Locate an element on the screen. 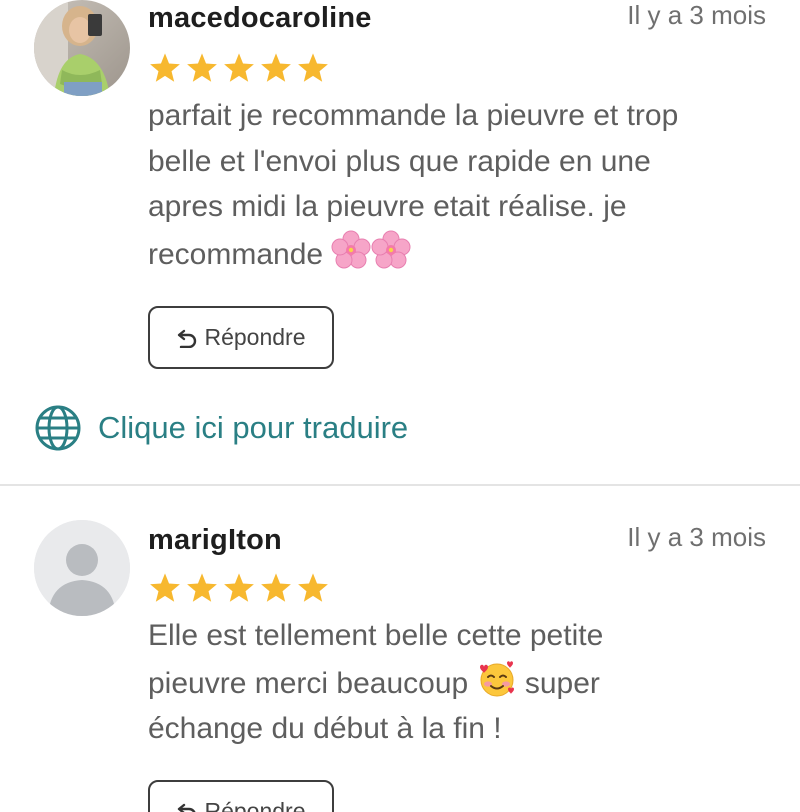 This screenshot has width=800, height=812. reviewer-name: marigIton is located at coordinates (215, 540).